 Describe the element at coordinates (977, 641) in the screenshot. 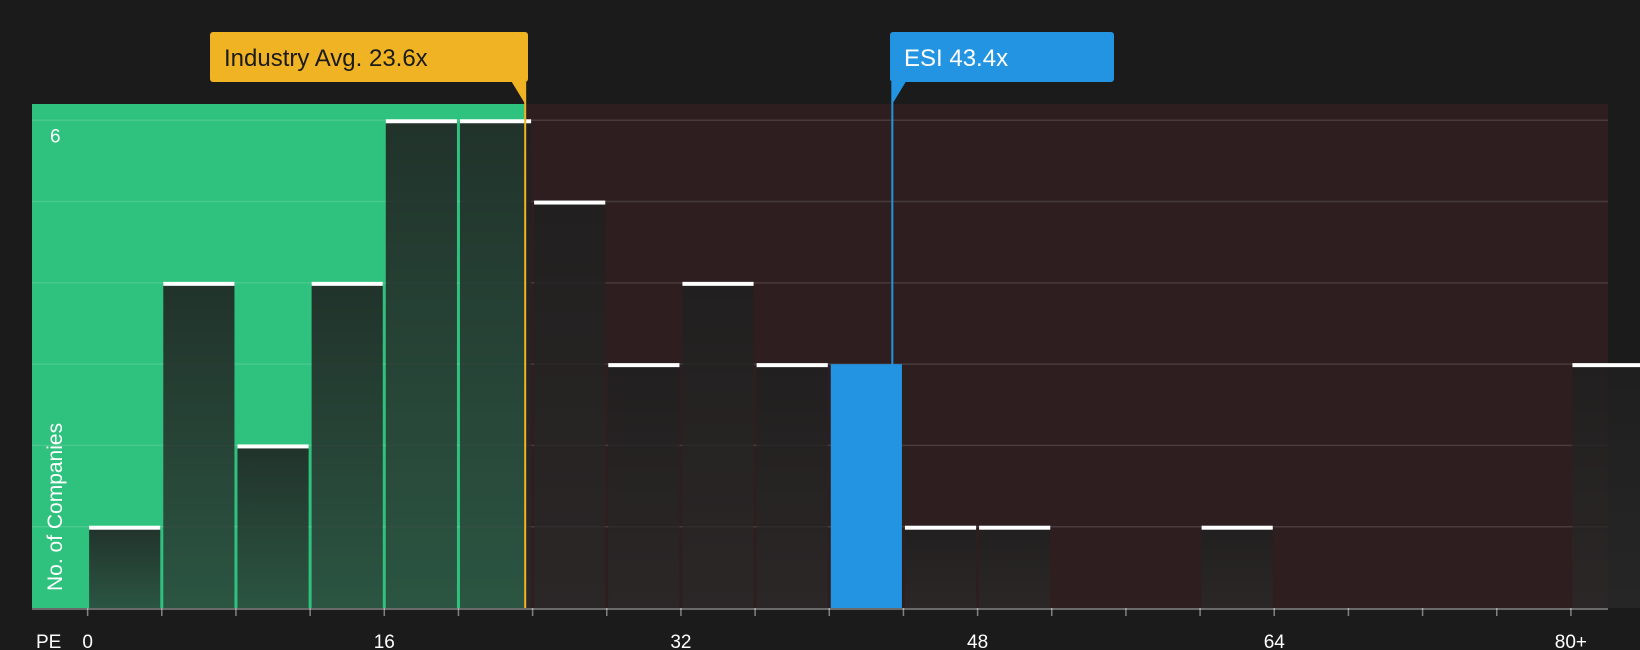

I see `x-tick-label: 48` at that location.